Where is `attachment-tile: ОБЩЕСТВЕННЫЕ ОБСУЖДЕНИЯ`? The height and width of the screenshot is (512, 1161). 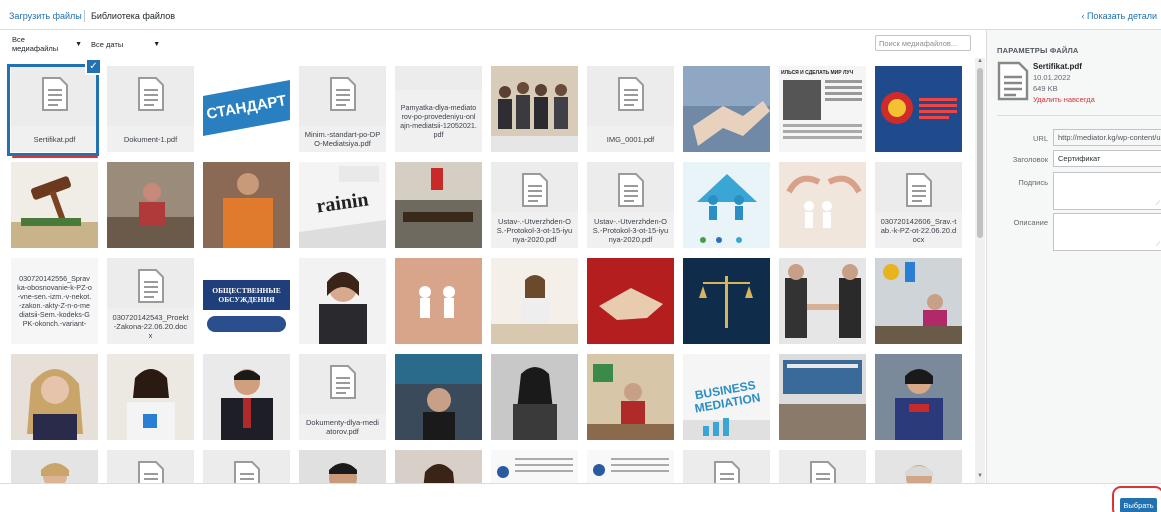
attachment-tile: ОБЩЕСТВЕННЫЕ ОБСУЖДЕНИЯ is located at coordinates (246, 301).